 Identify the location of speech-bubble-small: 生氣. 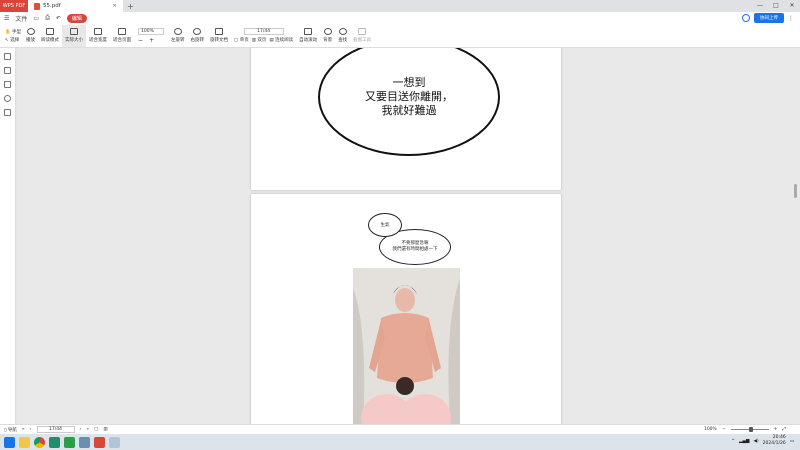
(385, 225).